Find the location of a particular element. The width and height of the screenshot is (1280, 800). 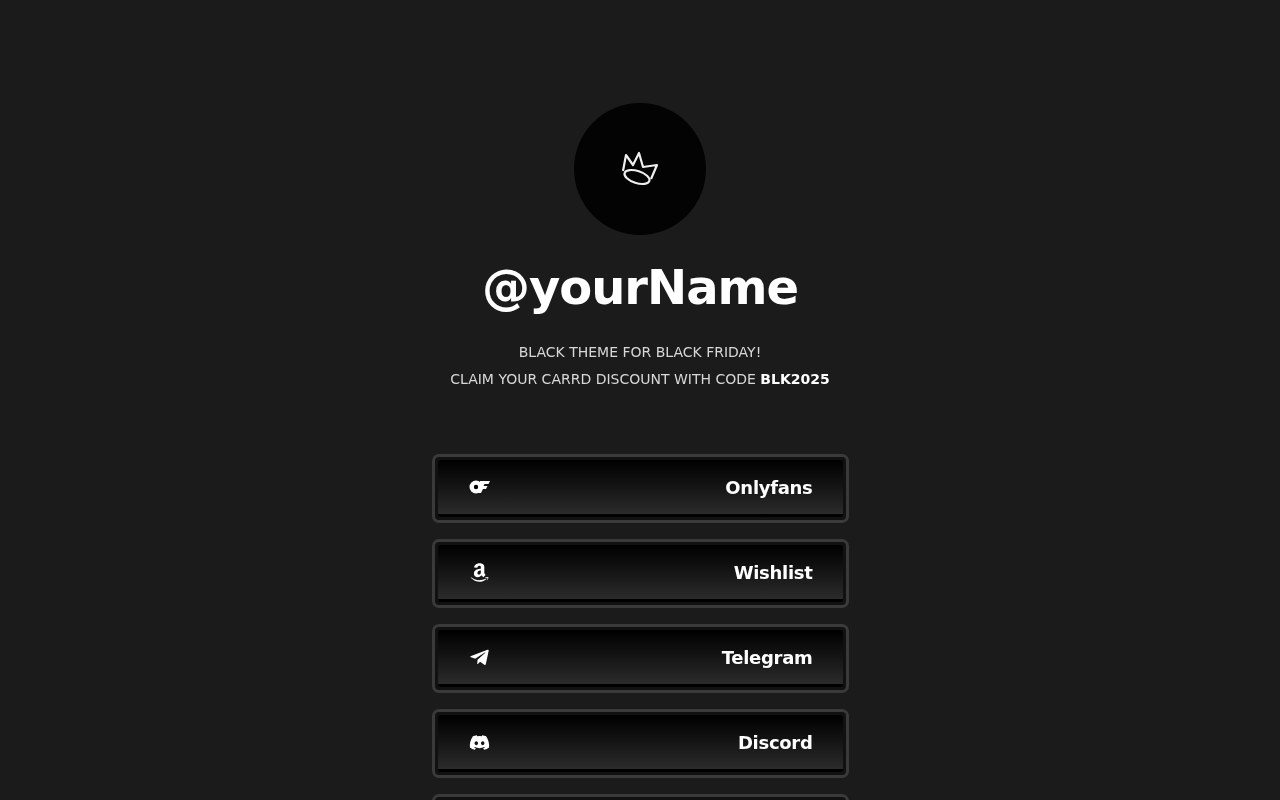

bio-text: CLAIM YOUR CARRD DISCOUNT WITH CODE BLK2025 is located at coordinates (640, 379).